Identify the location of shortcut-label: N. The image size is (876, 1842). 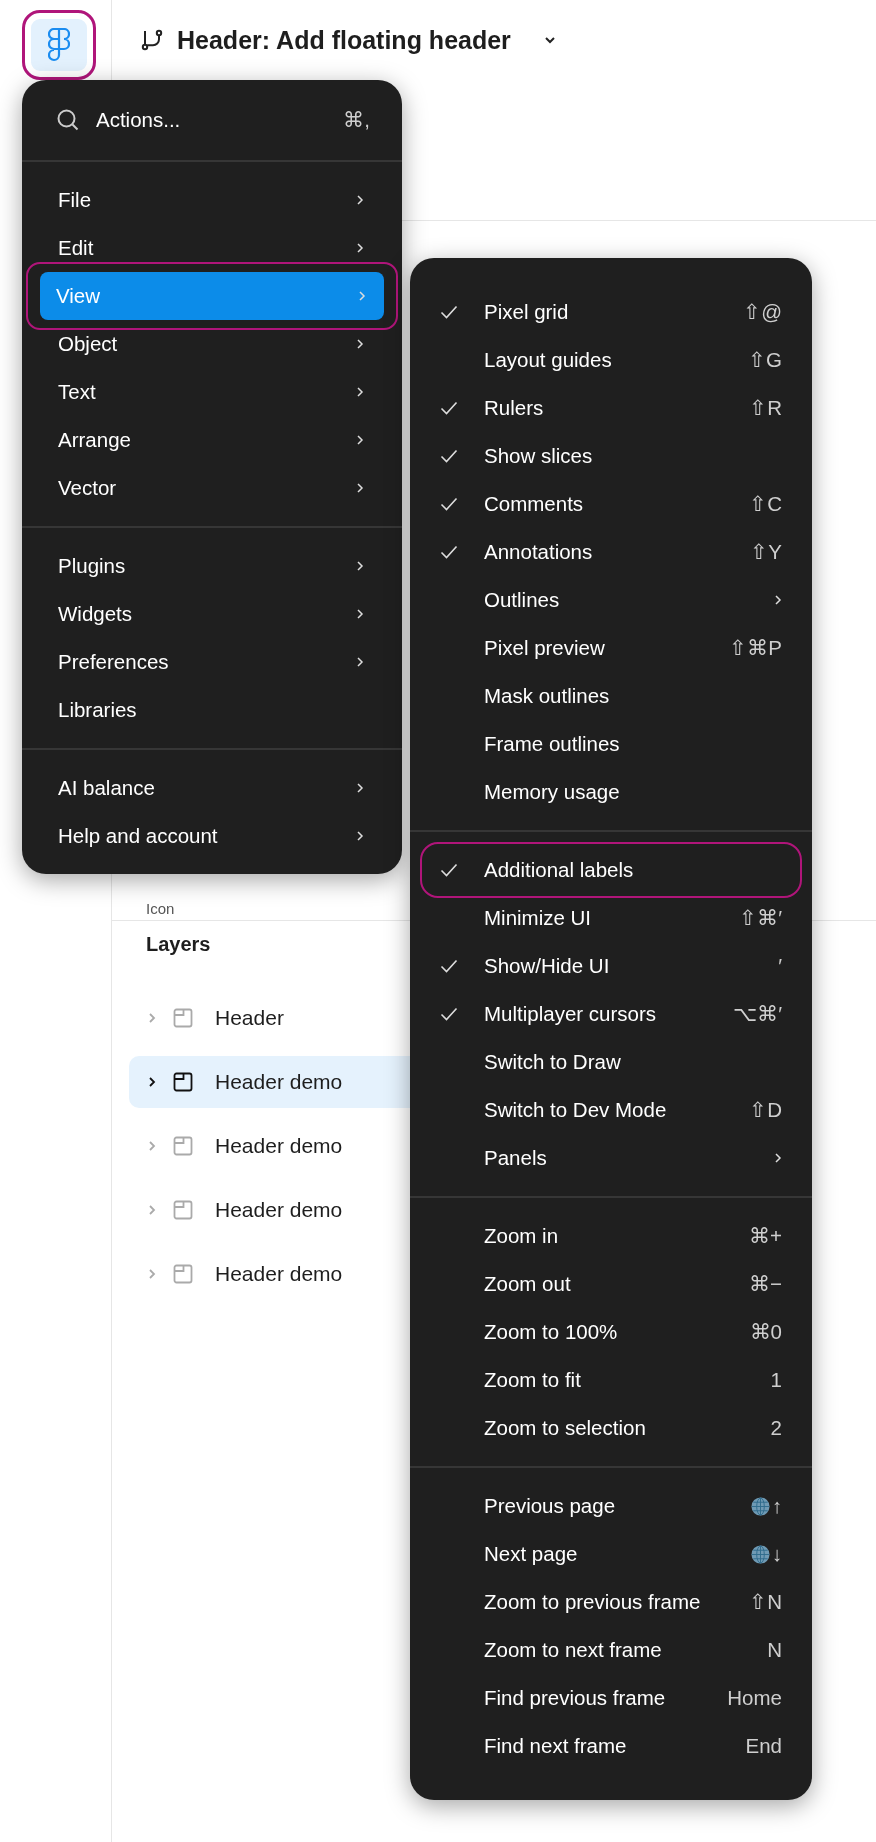
(774, 1650).